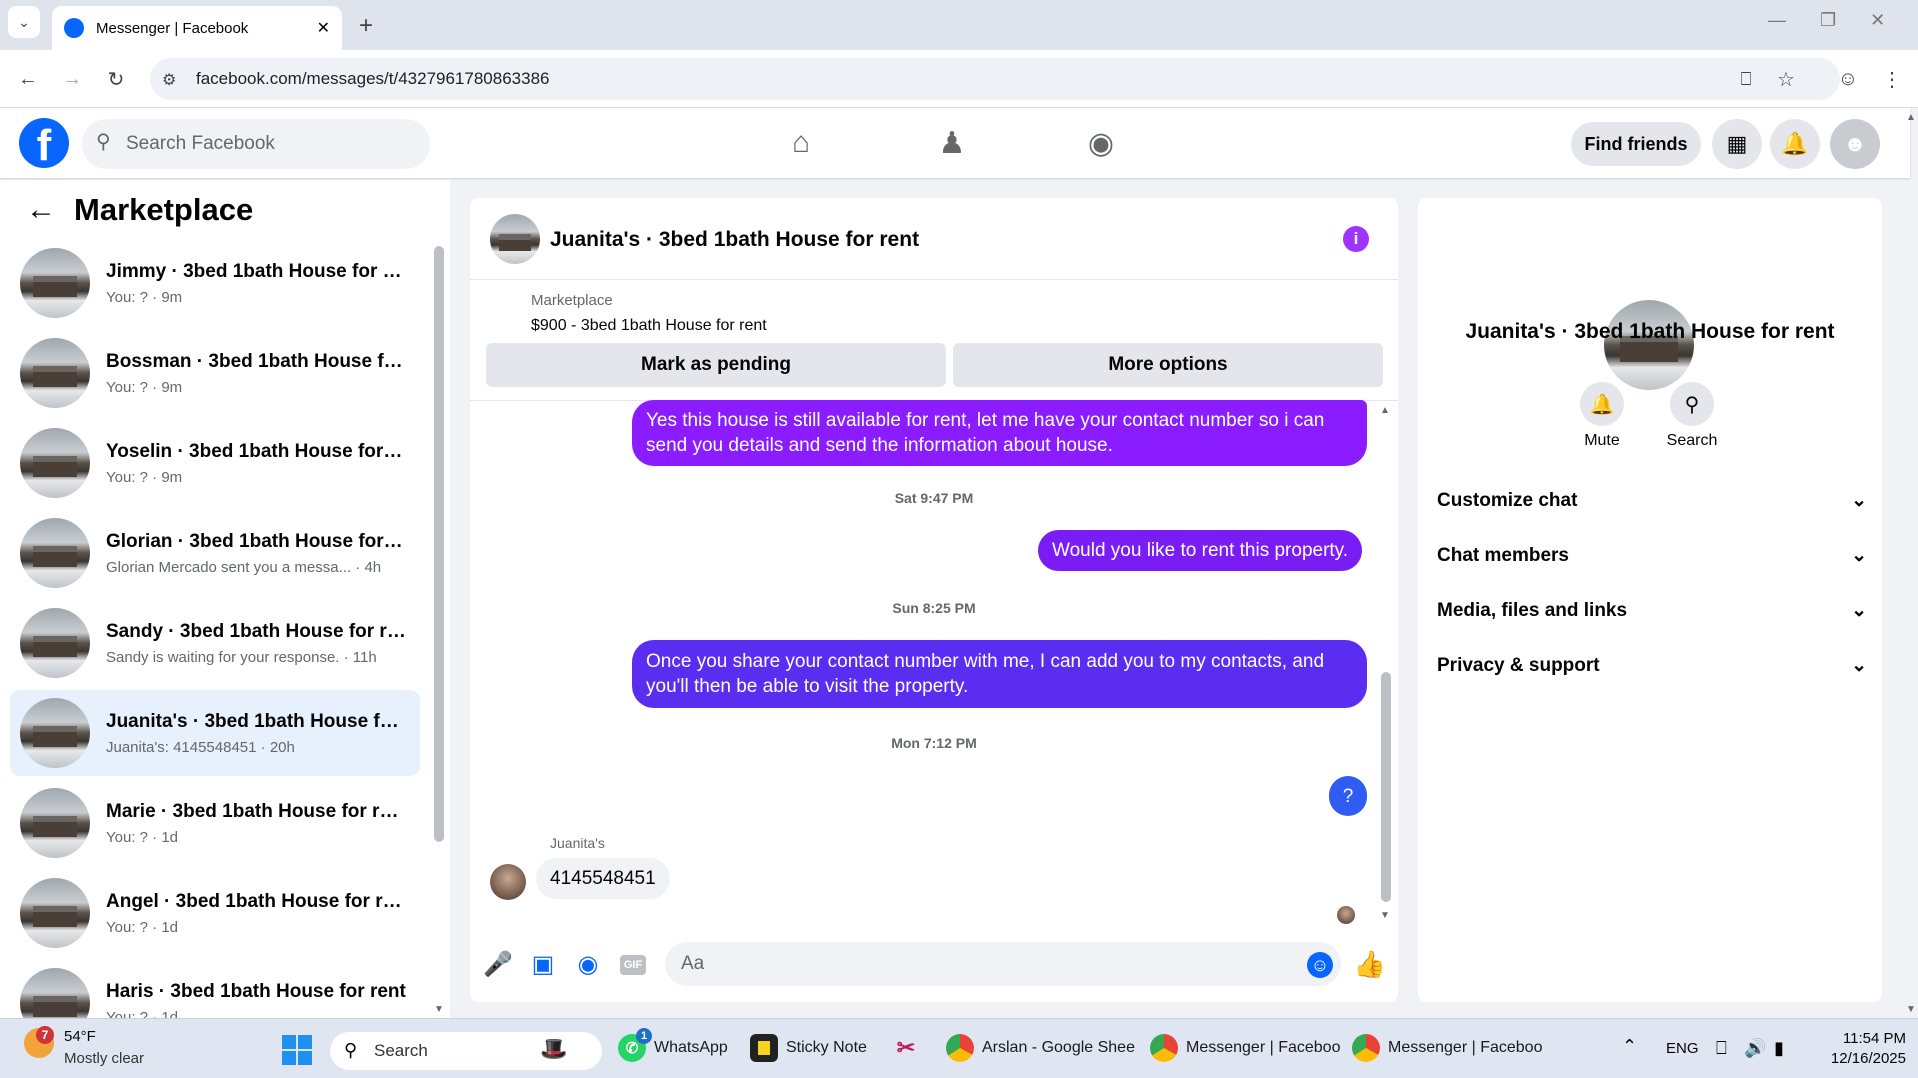 This screenshot has height=1078, width=1918. What do you see at coordinates (44, 143) in the screenshot?
I see `facebook-logo: f` at bounding box center [44, 143].